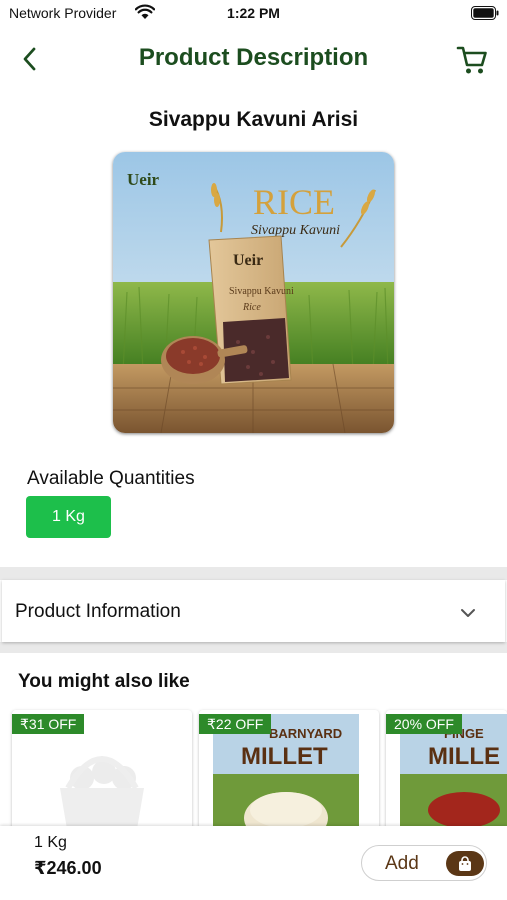 The image size is (507, 900). I want to click on svg-text: MILLE, so click(464, 756).